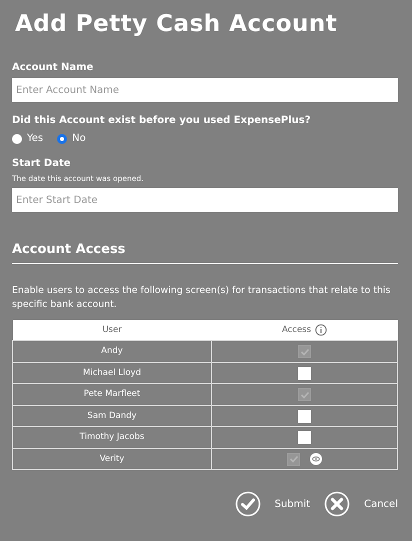  What do you see at coordinates (112, 395) in the screenshot?
I see `table-cell: Pete Marfleet` at bounding box center [112, 395].